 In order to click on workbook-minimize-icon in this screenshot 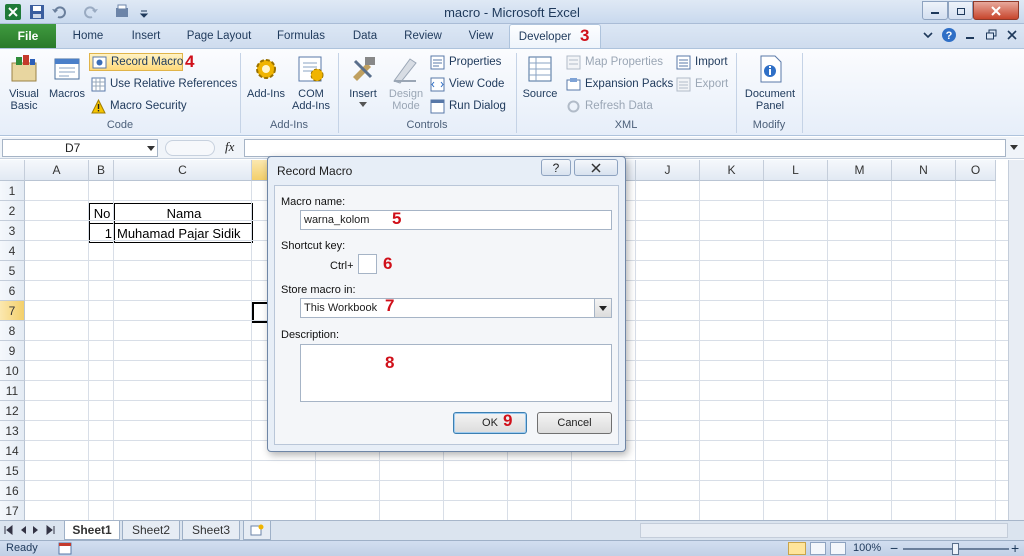, I will do `click(970, 35)`.